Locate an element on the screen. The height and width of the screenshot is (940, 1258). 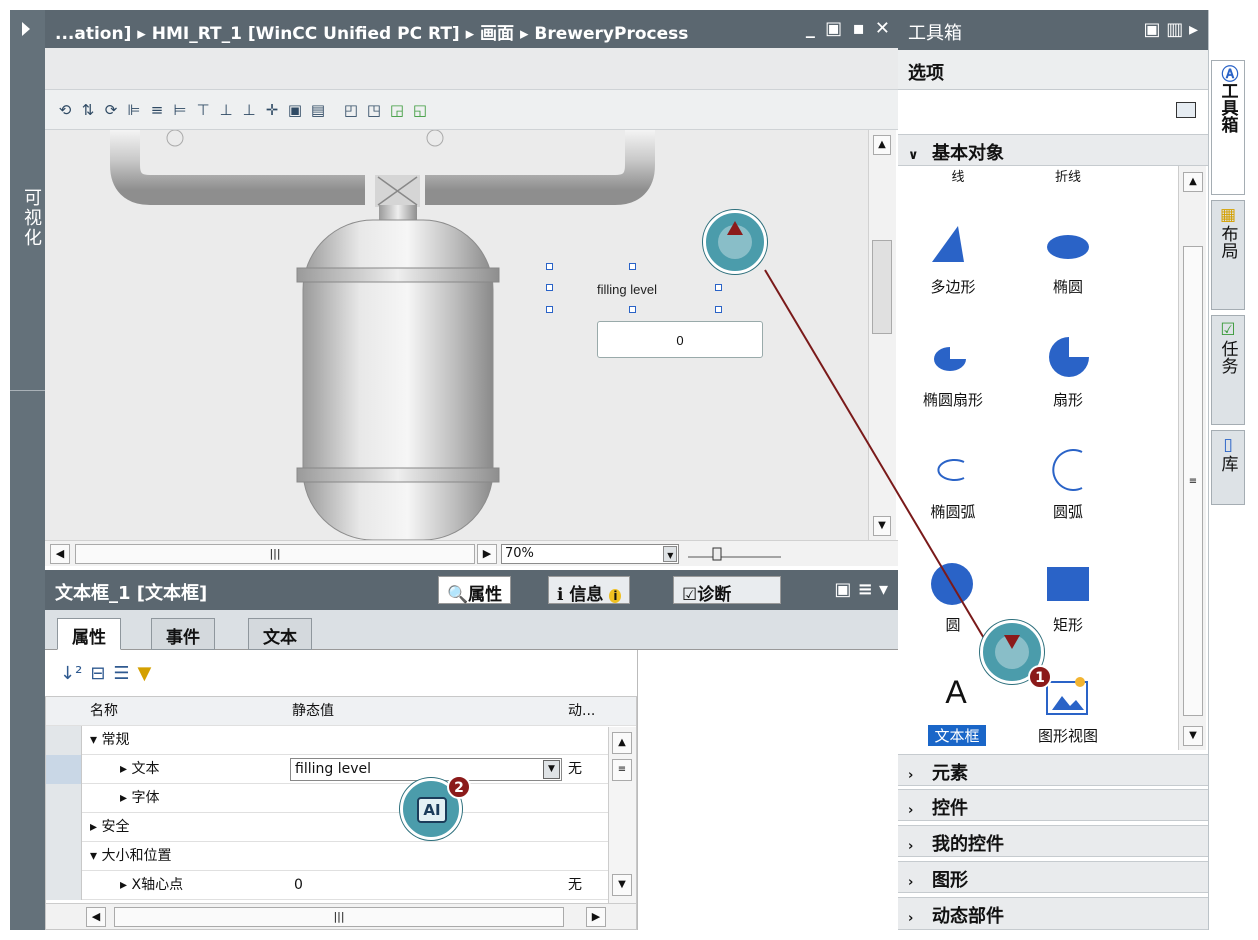
same-height-icon: ▤ is located at coordinates (318, 110).